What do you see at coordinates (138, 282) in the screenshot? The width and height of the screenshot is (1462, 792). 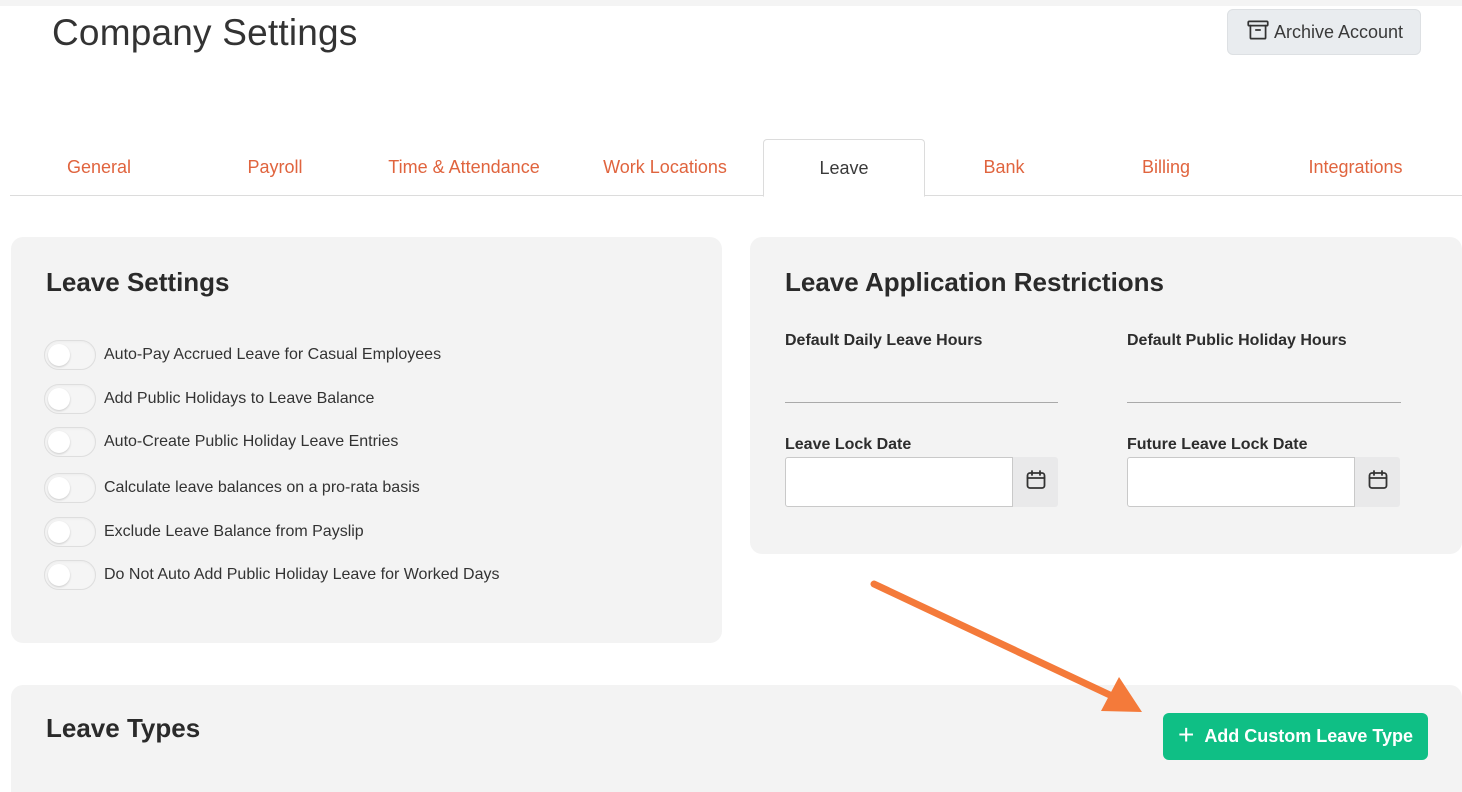 I see `leave-settings-title: Leave Settings` at bounding box center [138, 282].